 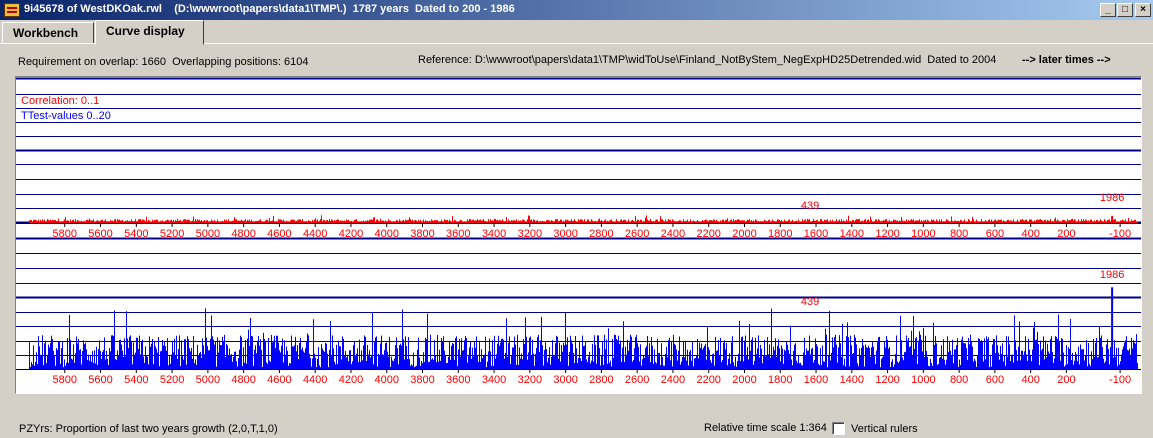 What do you see at coordinates (838, 428) in the screenshot?
I see `vertical-rulers-checkbox` at bounding box center [838, 428].